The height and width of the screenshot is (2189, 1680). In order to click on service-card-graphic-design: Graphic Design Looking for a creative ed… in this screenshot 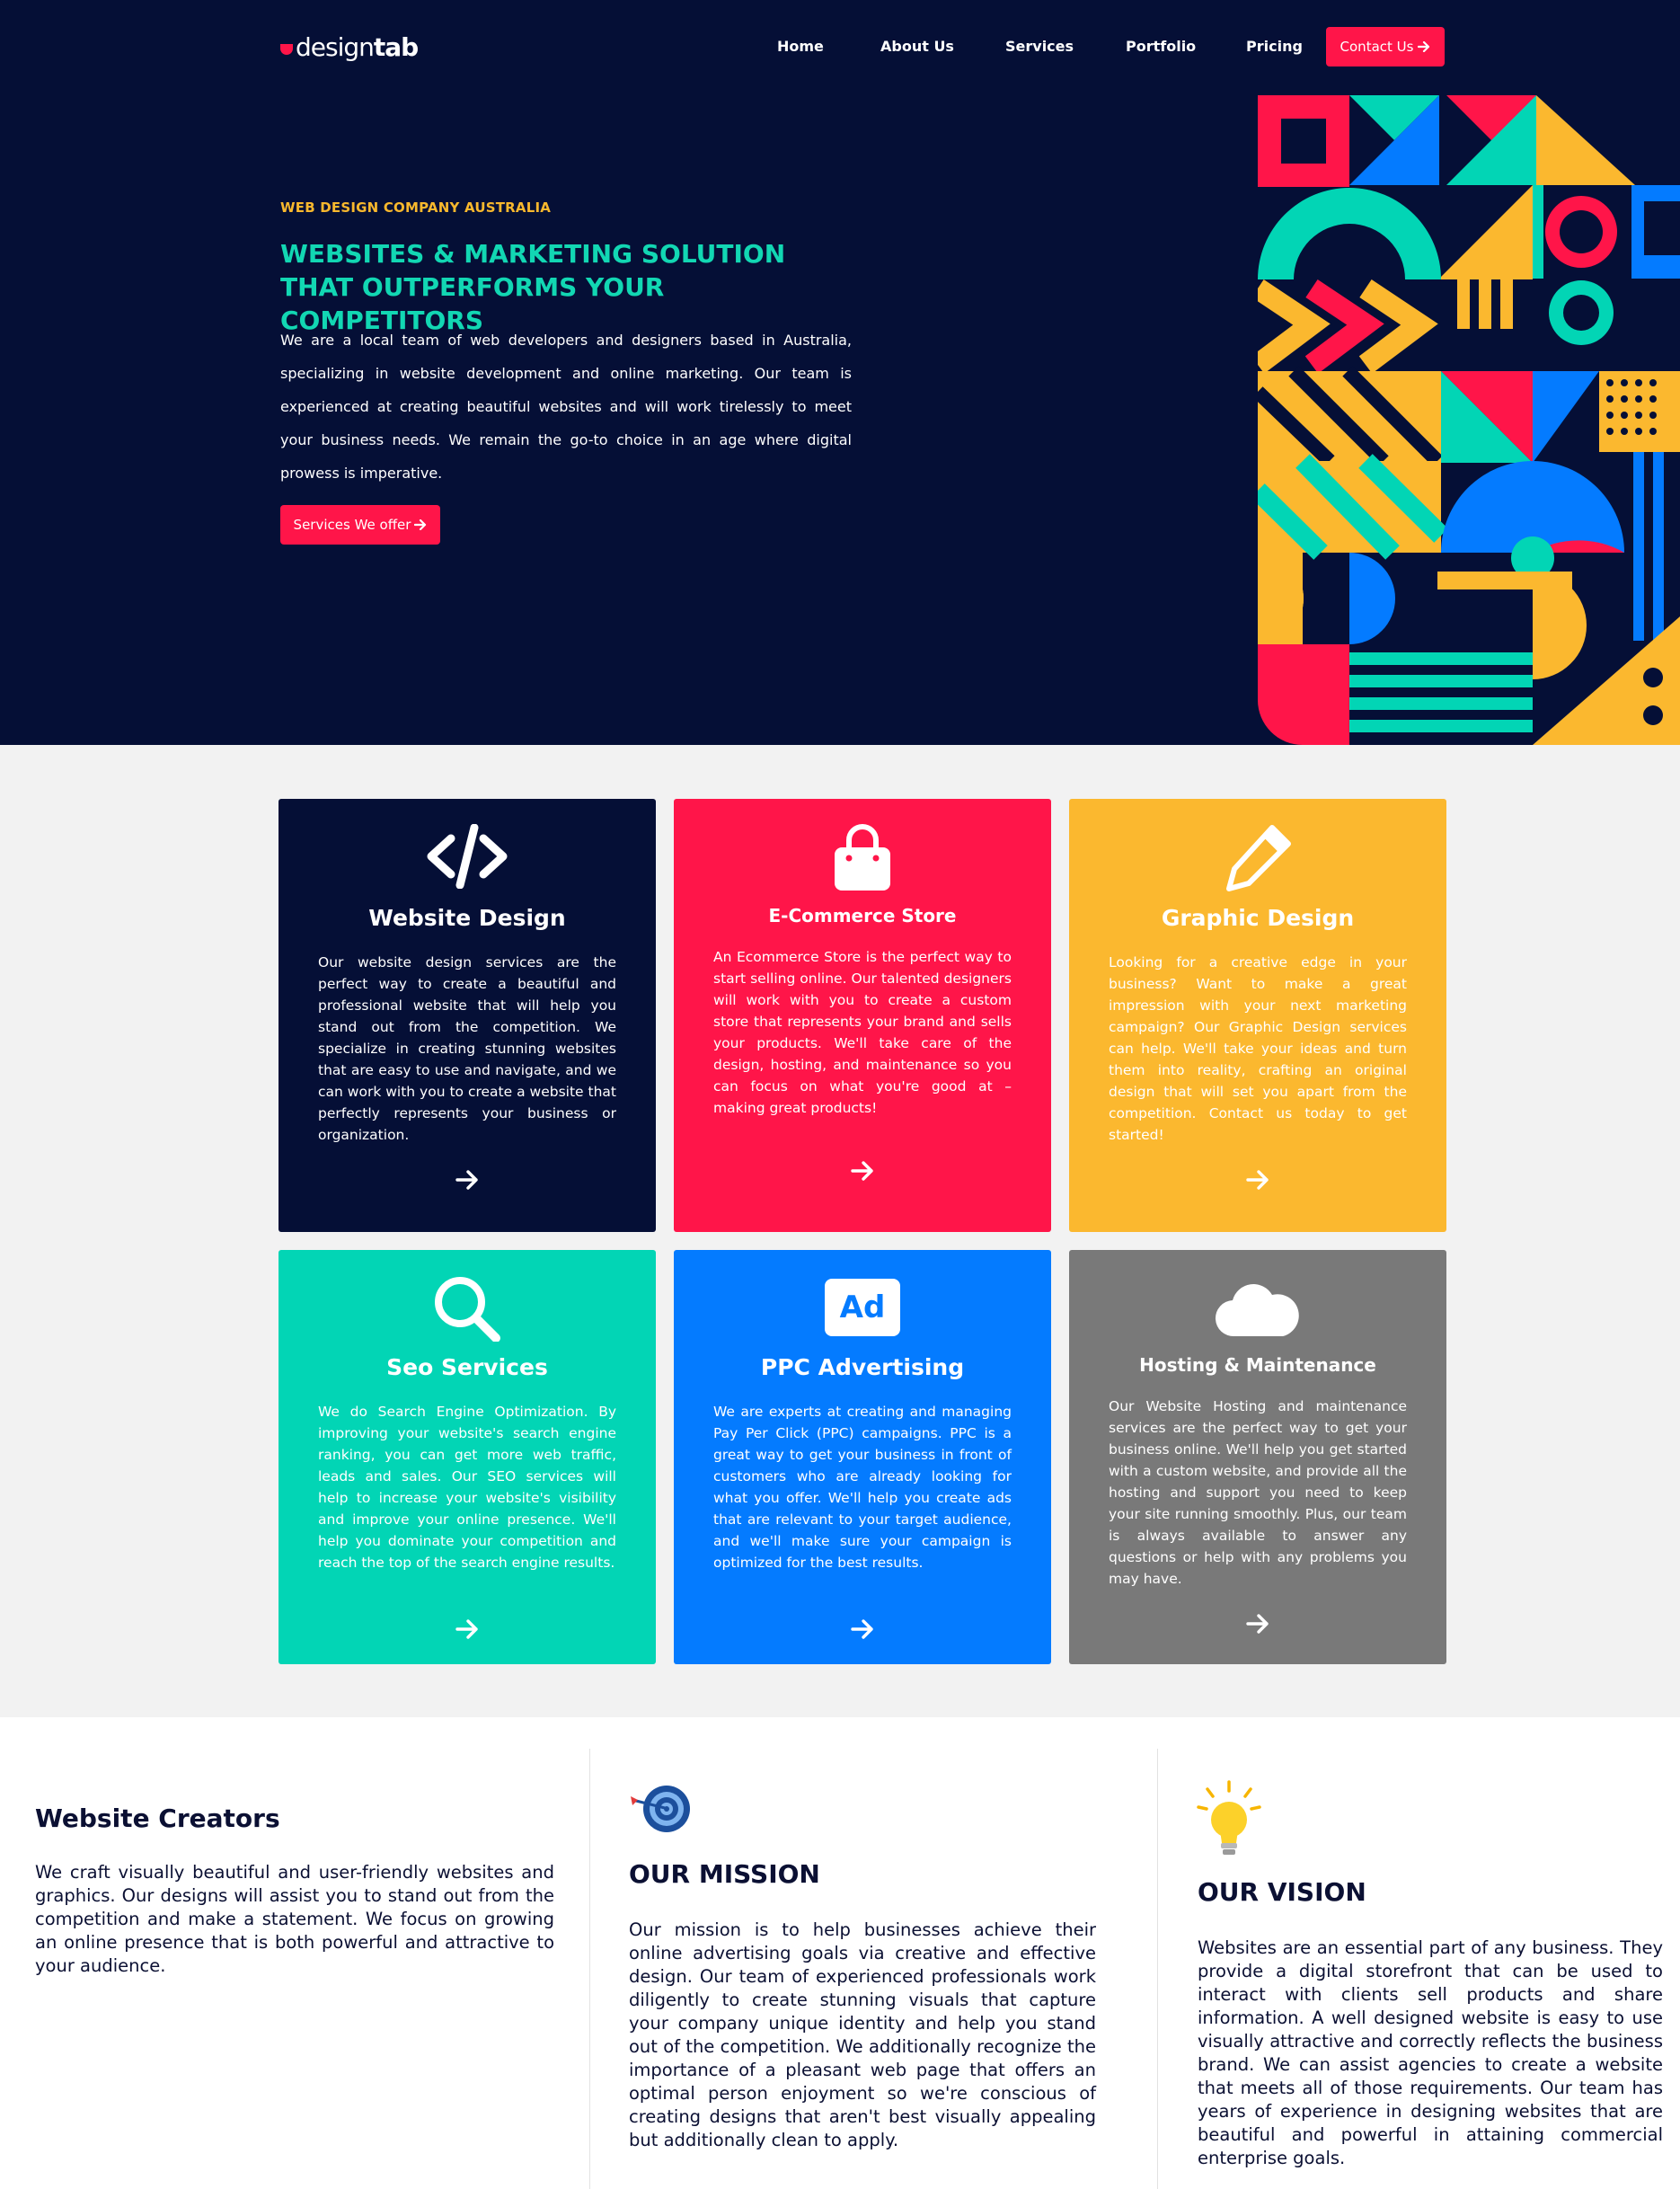, I will do `click(1257, 1015)`.